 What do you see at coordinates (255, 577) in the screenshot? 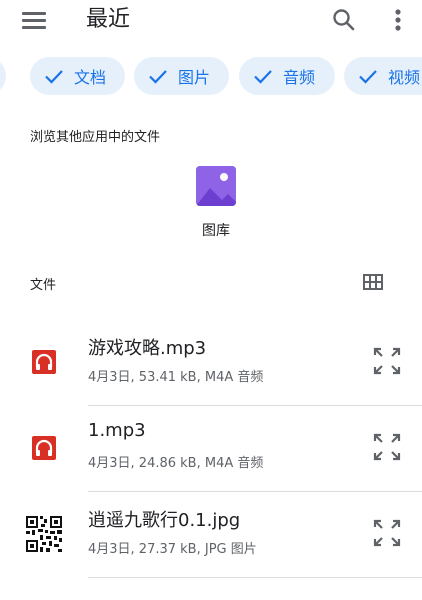
I see `row-divider` at bounding box center [255, 577].